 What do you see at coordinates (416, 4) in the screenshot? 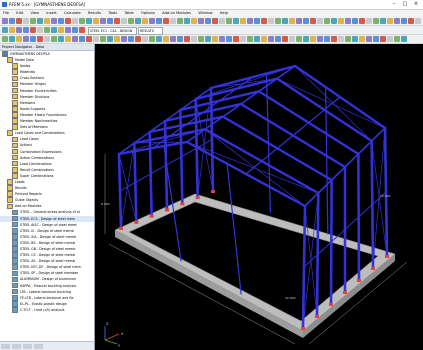
I see `close-icon: ×` at bounding box center [416, 4].